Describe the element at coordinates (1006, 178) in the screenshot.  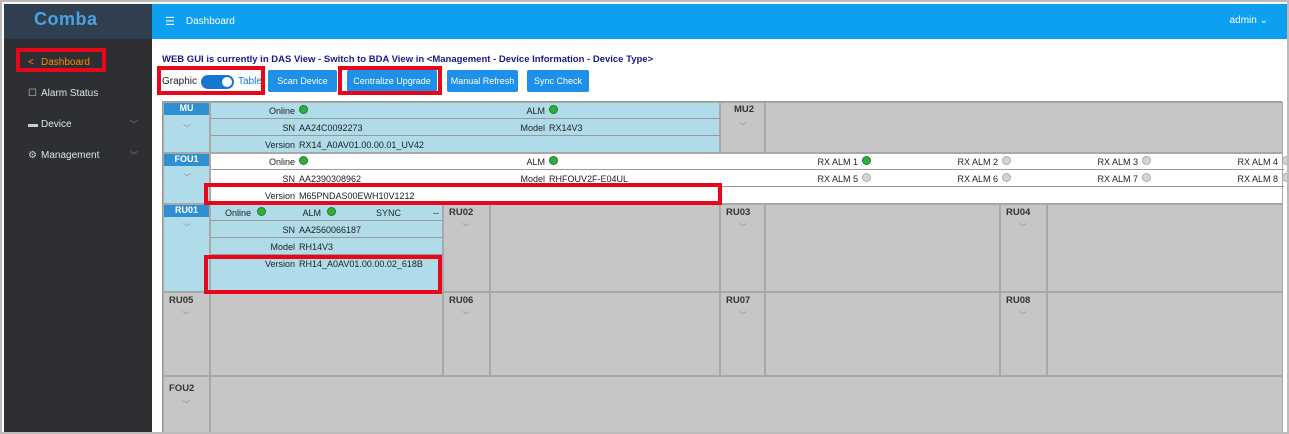
I see `rx-alm-6-led` at that location.